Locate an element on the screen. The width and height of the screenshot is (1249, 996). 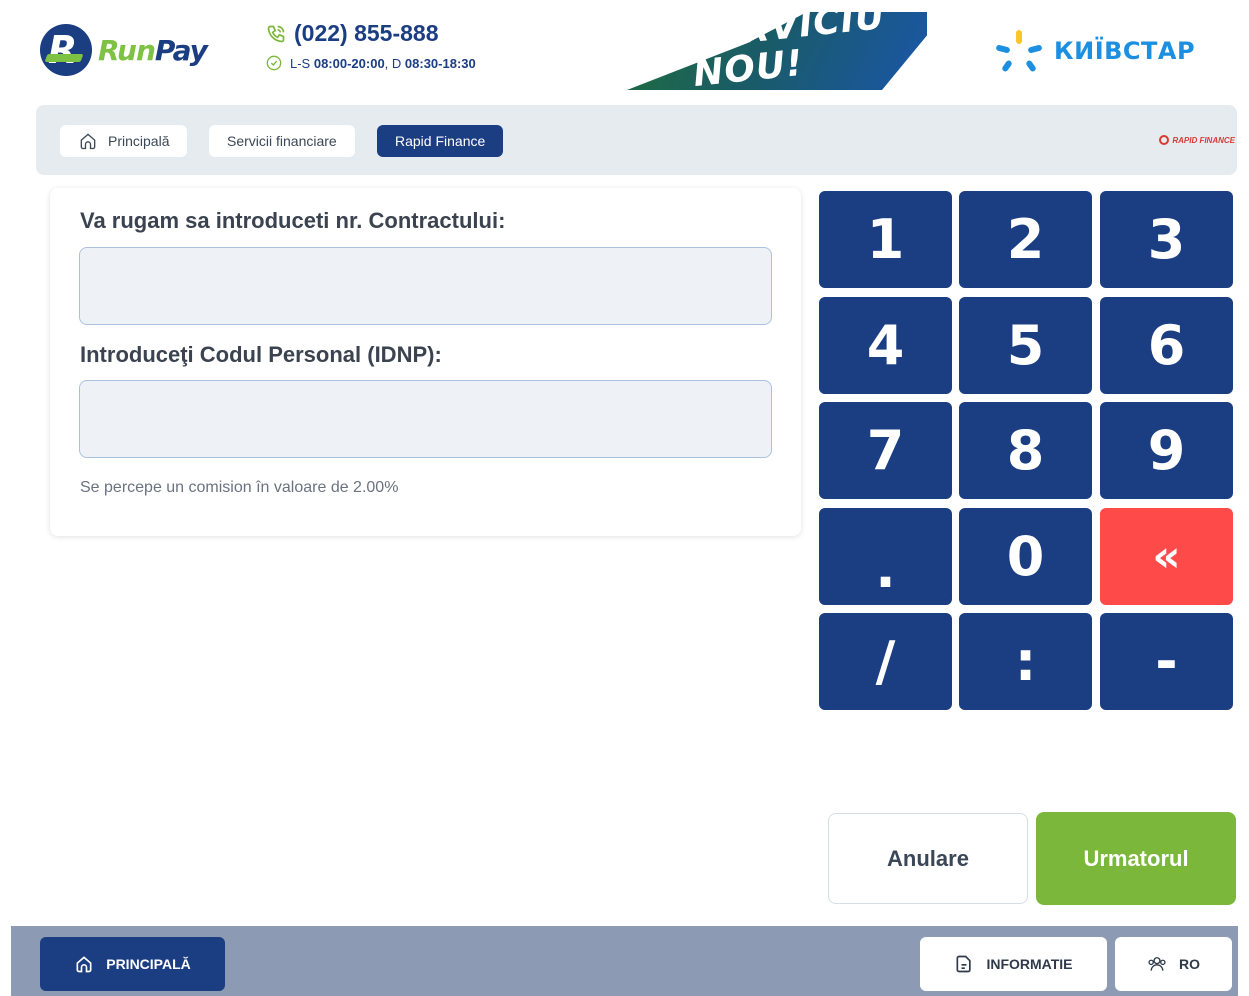
contract-number-input is located at coordinates (425, 286).